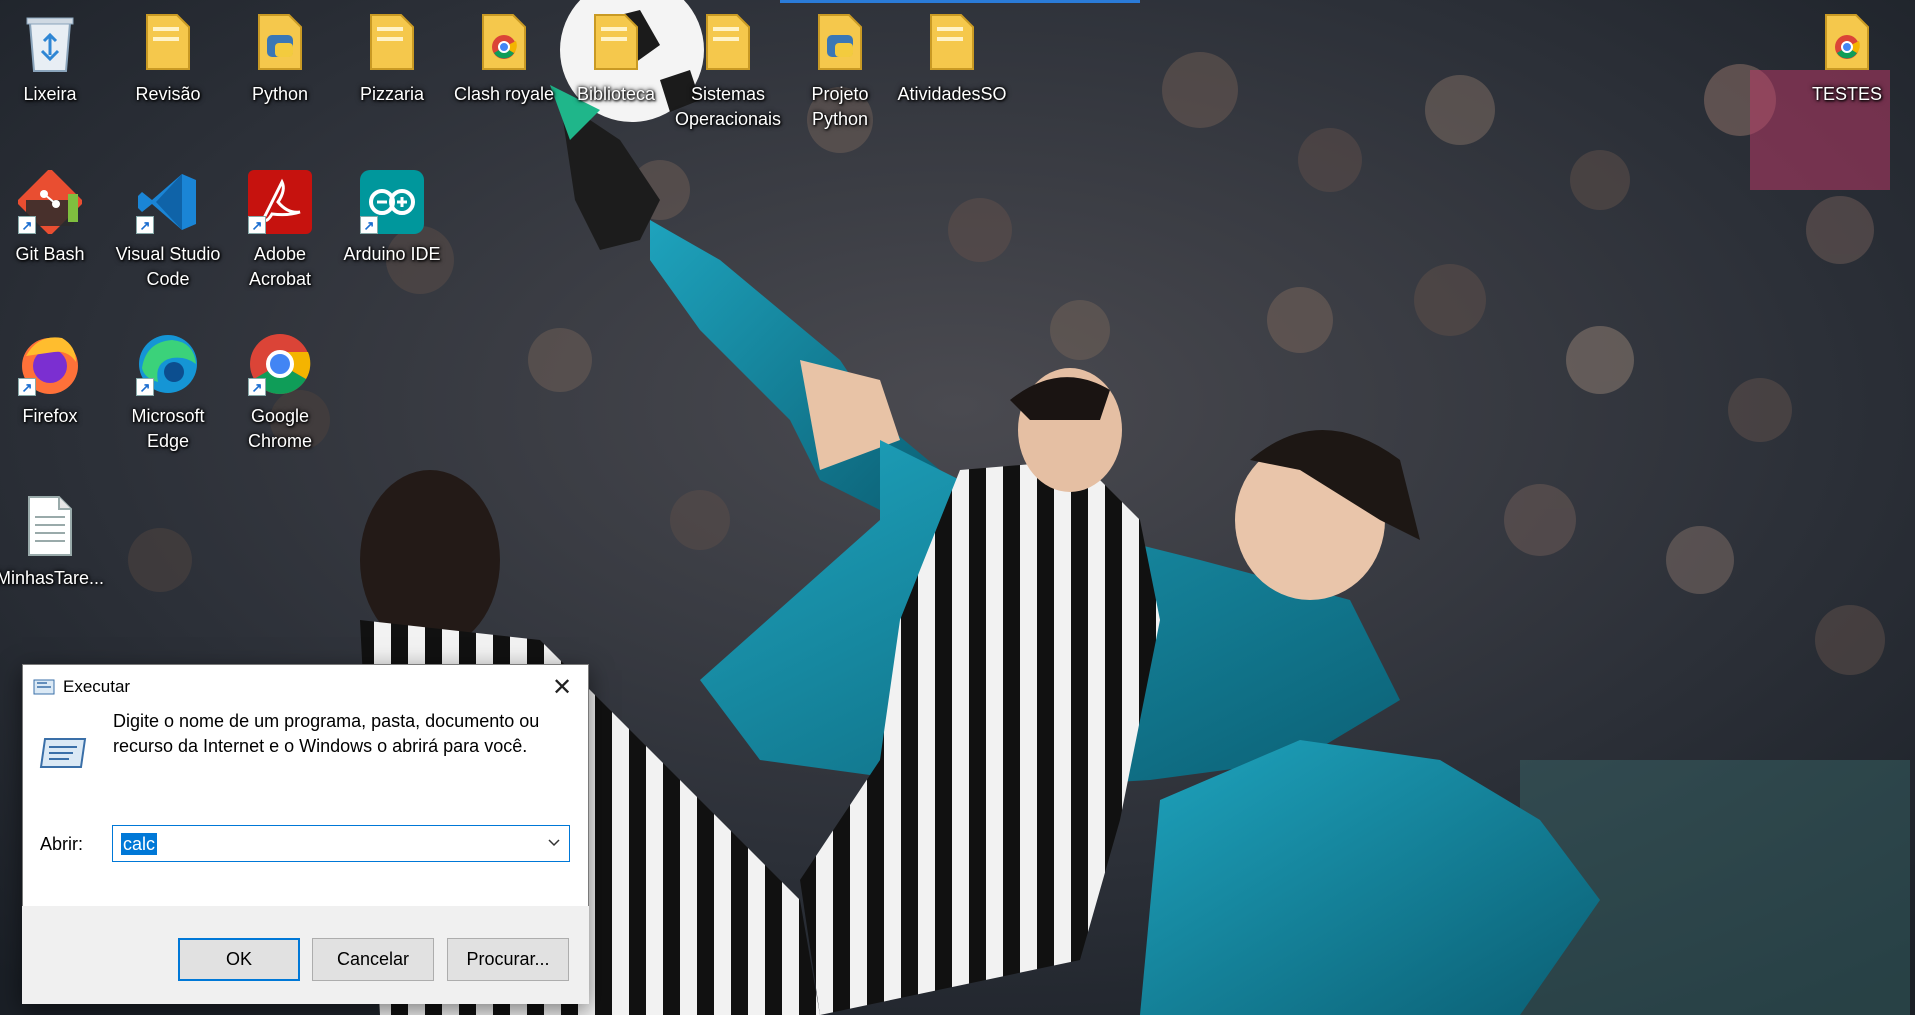 This screenshot has height=1015, width=1915. Describe the element at coordinates (50, 42) in the screenshot. I see `recycle-bin-icon` at that location.